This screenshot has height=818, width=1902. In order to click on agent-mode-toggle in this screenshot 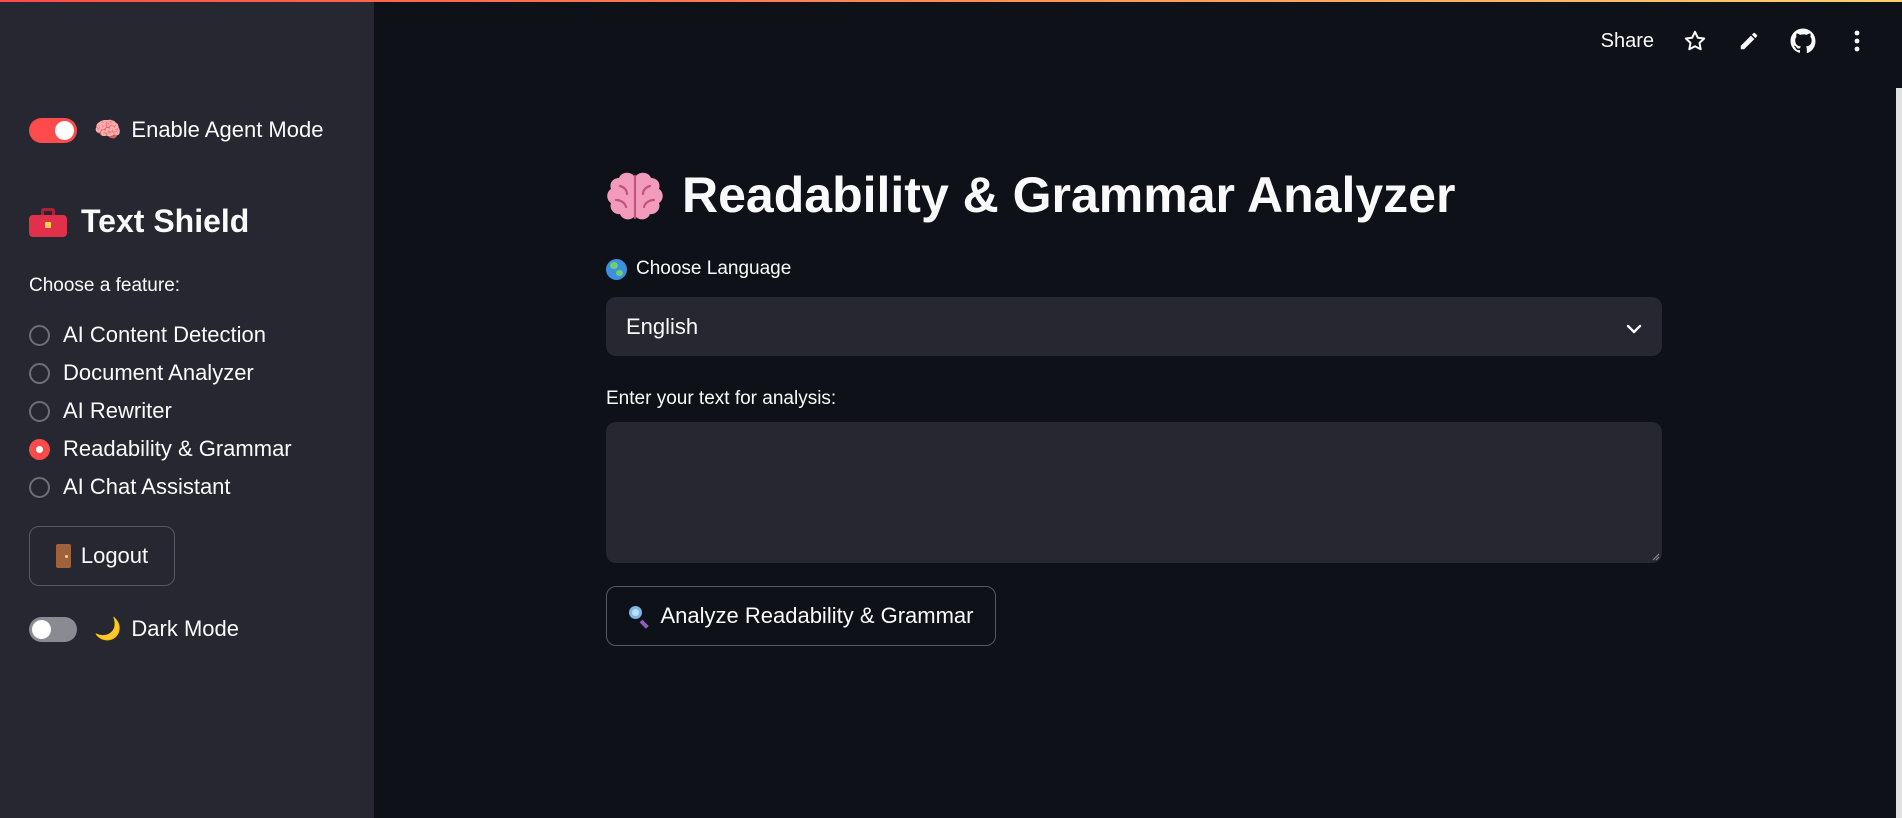, I will do `click(53, 130)`.